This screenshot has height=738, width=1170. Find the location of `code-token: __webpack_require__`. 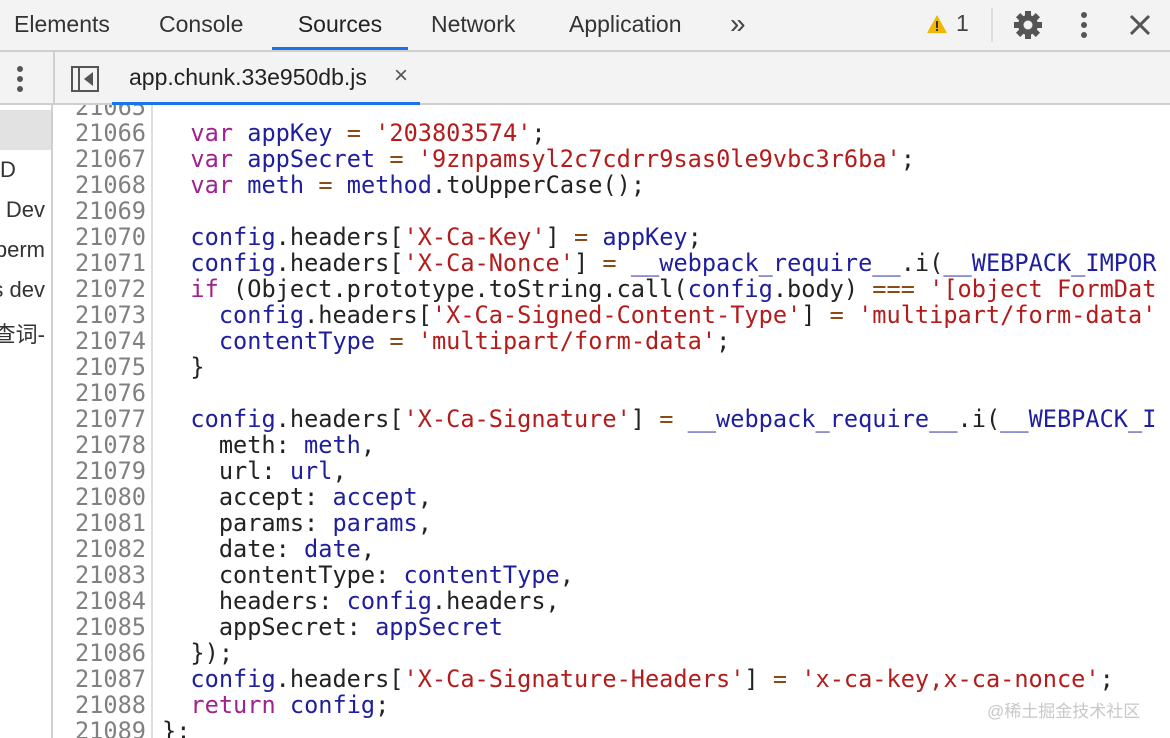

code-token: __webpack_require__ is located at coordinates (822, 419).